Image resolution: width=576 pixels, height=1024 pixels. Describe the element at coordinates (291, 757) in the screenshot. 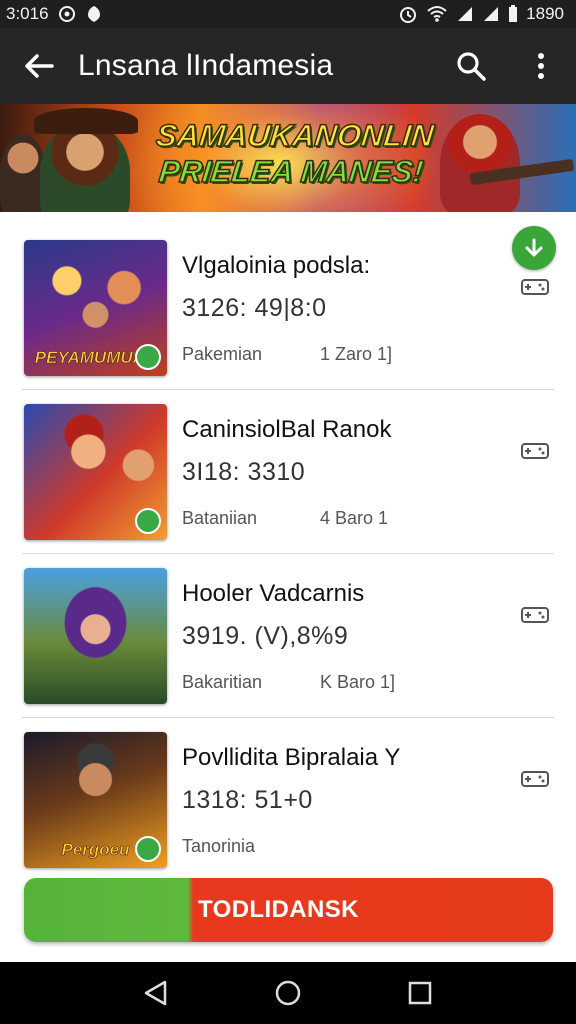

I see `item-name: Povllidita Bipralaia Y` at that location.